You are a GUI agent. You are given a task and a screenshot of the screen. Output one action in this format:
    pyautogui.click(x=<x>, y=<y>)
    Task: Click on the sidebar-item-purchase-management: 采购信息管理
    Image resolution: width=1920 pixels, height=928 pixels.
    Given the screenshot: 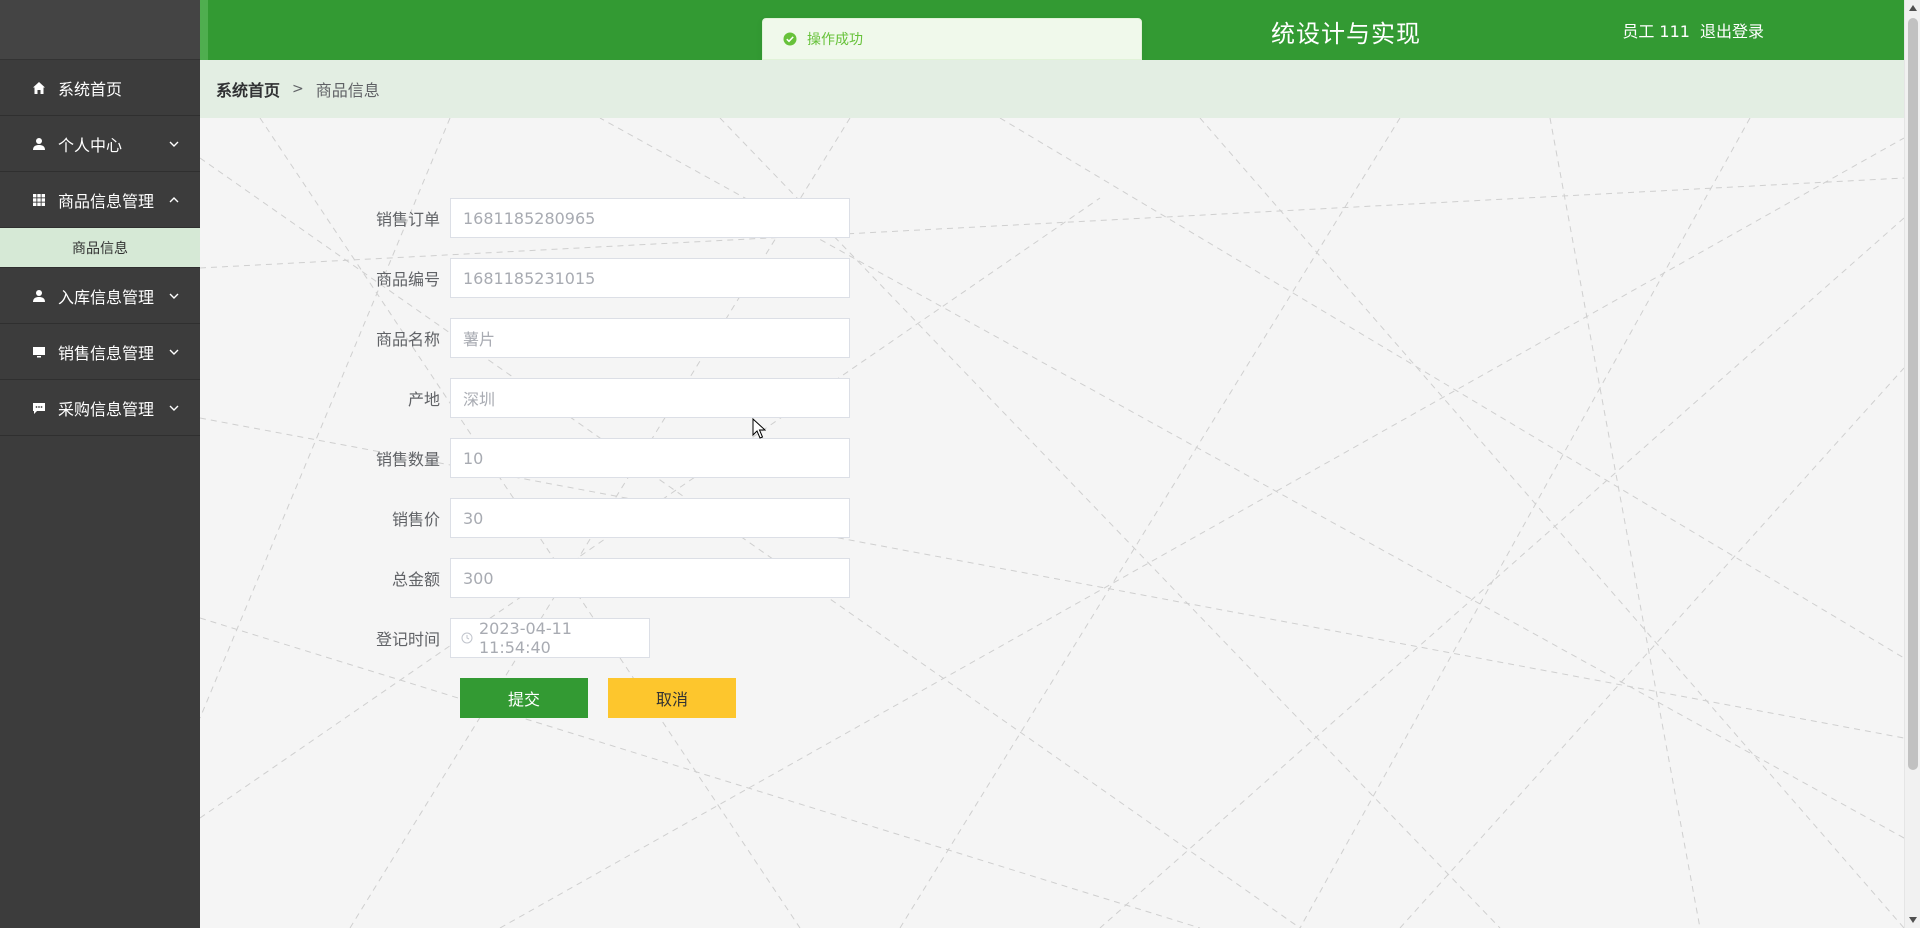 What is the action you would take?
    pyautogui.click(x=100, y=408)
    